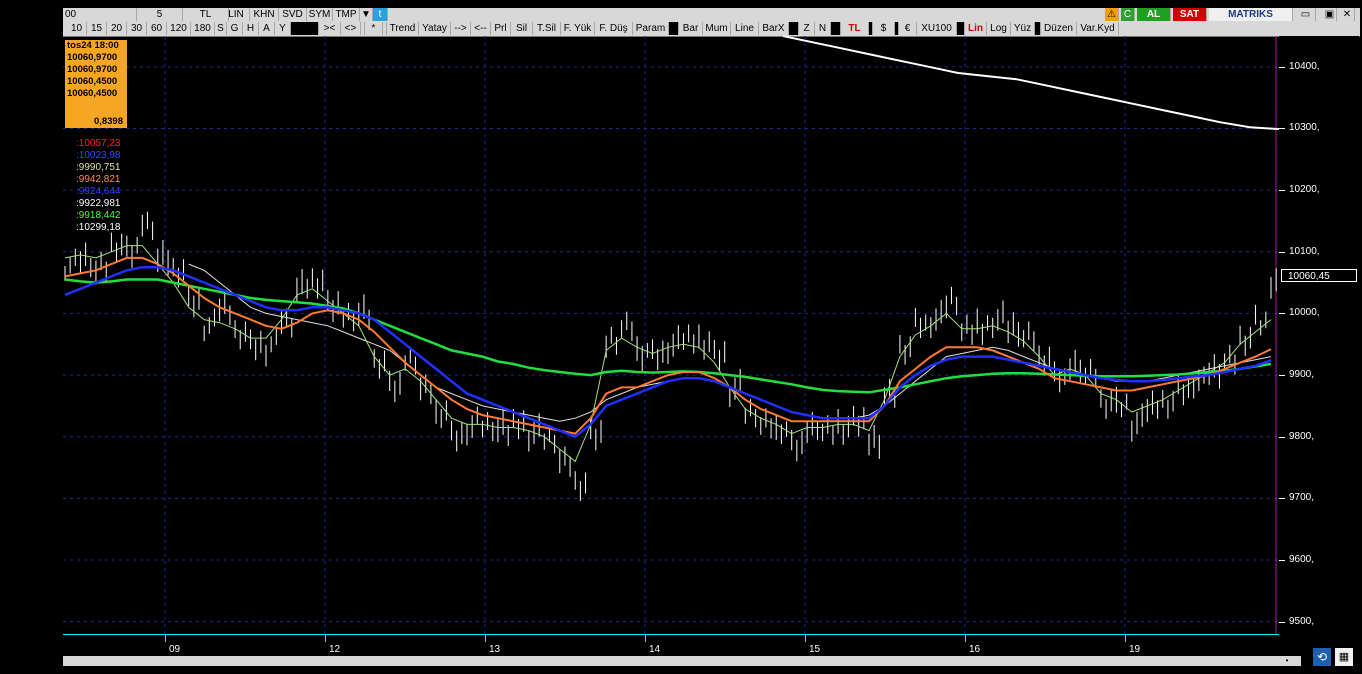  Describe the element at coordinates (93, 45) in the screenshot. I see `info-date: tos24 18:00` at that location.